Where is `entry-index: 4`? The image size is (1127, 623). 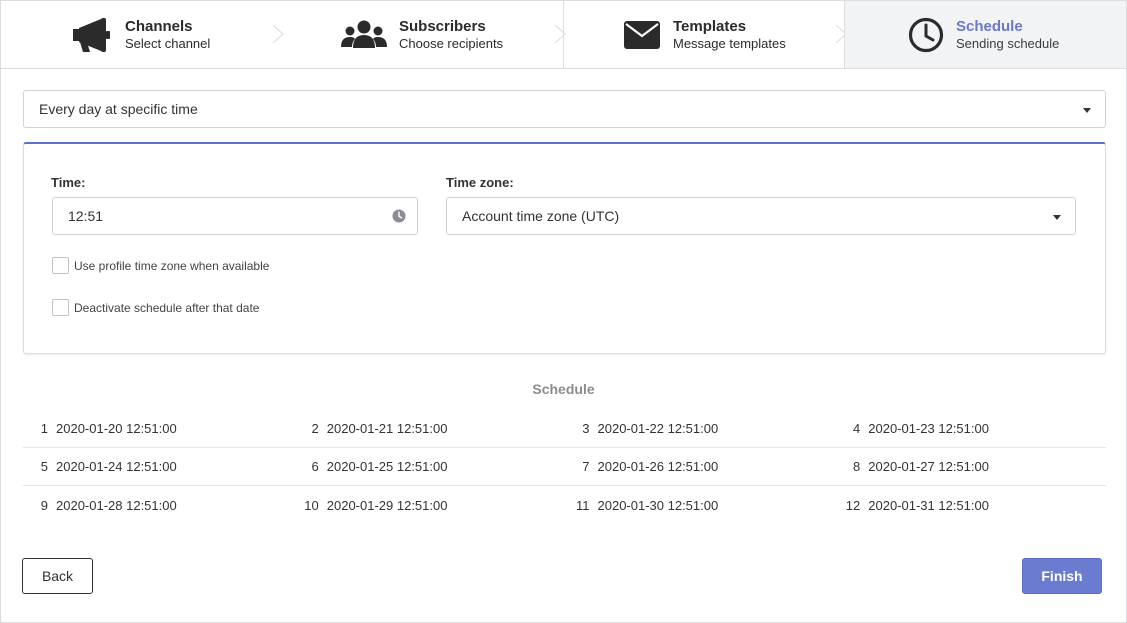 entry-index: 4 is located at coordinates (857, 428).